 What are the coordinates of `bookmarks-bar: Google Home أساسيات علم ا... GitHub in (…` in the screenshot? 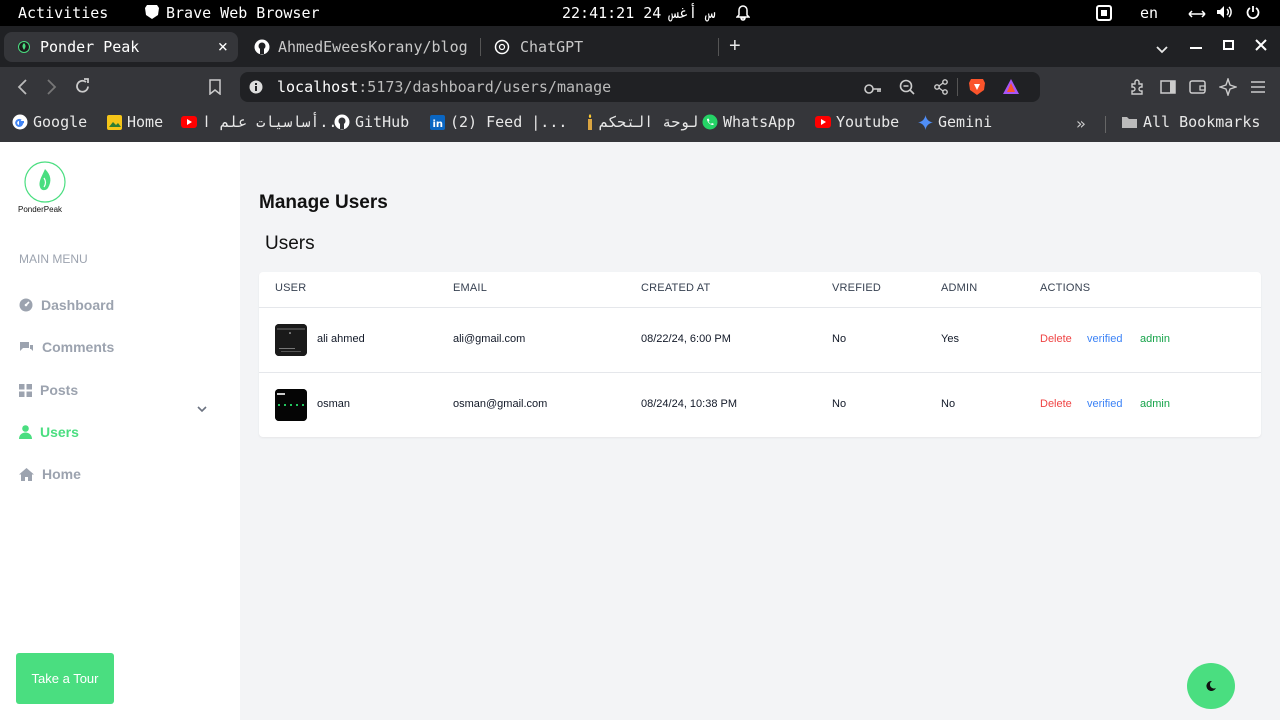 It's located at (640, 124).